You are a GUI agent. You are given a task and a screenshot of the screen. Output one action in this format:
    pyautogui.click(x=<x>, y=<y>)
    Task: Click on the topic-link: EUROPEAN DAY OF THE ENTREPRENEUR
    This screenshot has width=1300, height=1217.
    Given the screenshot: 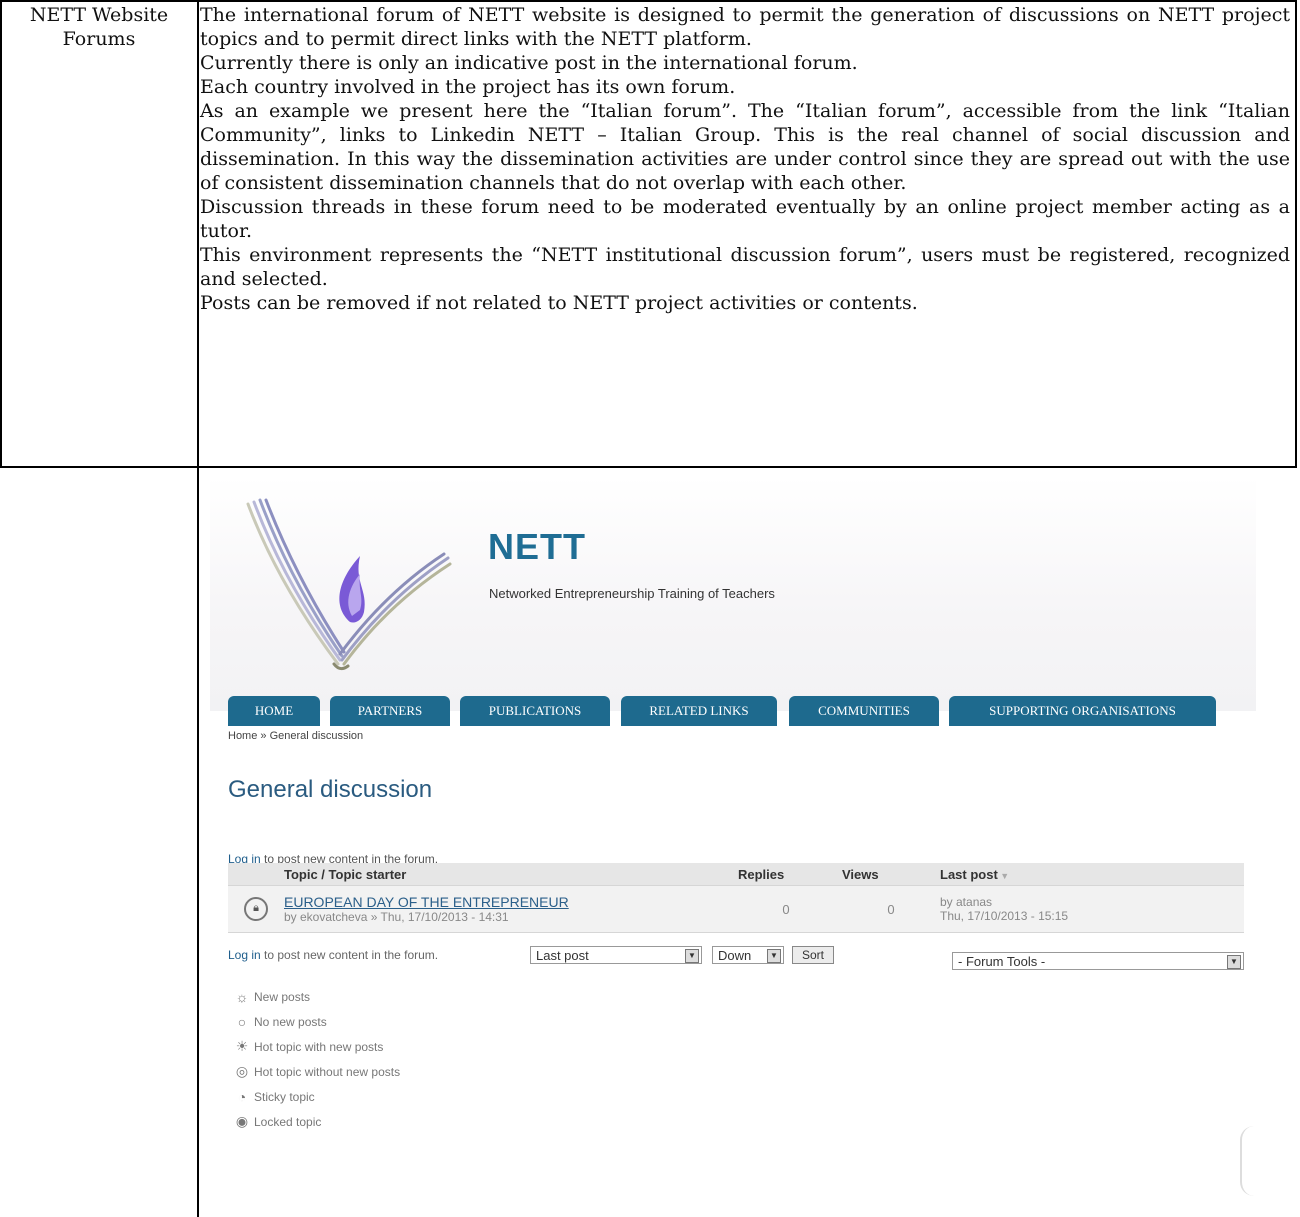 What is the action you would take?
    pyautogui.click(x=507, y=902)
    